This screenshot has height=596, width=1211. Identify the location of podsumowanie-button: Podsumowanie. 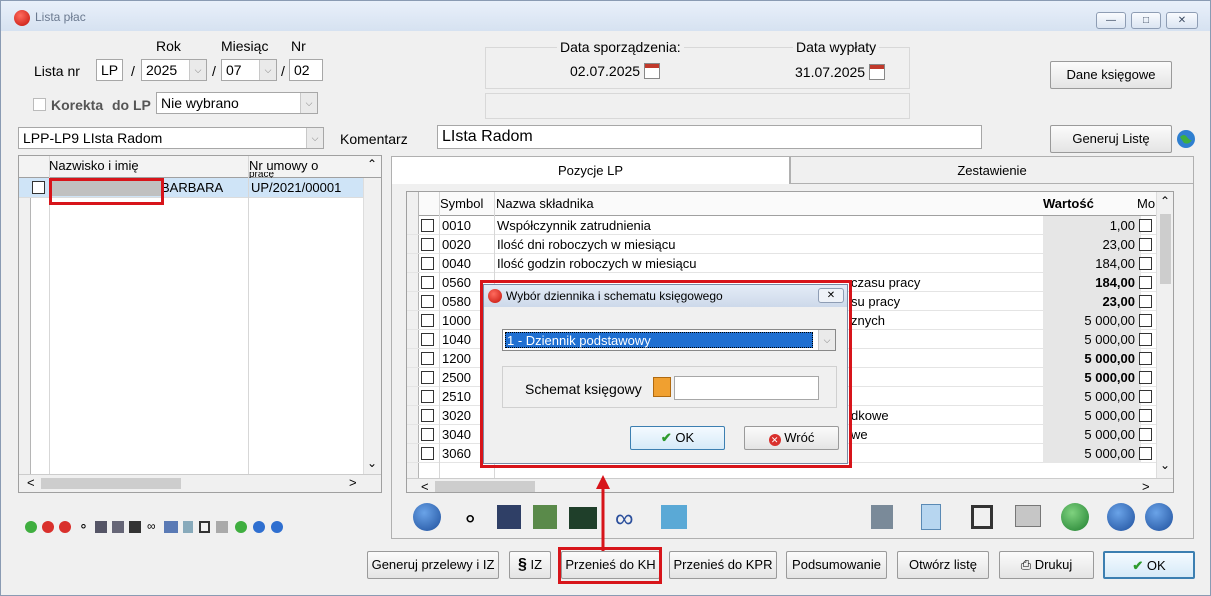
(836, 565).